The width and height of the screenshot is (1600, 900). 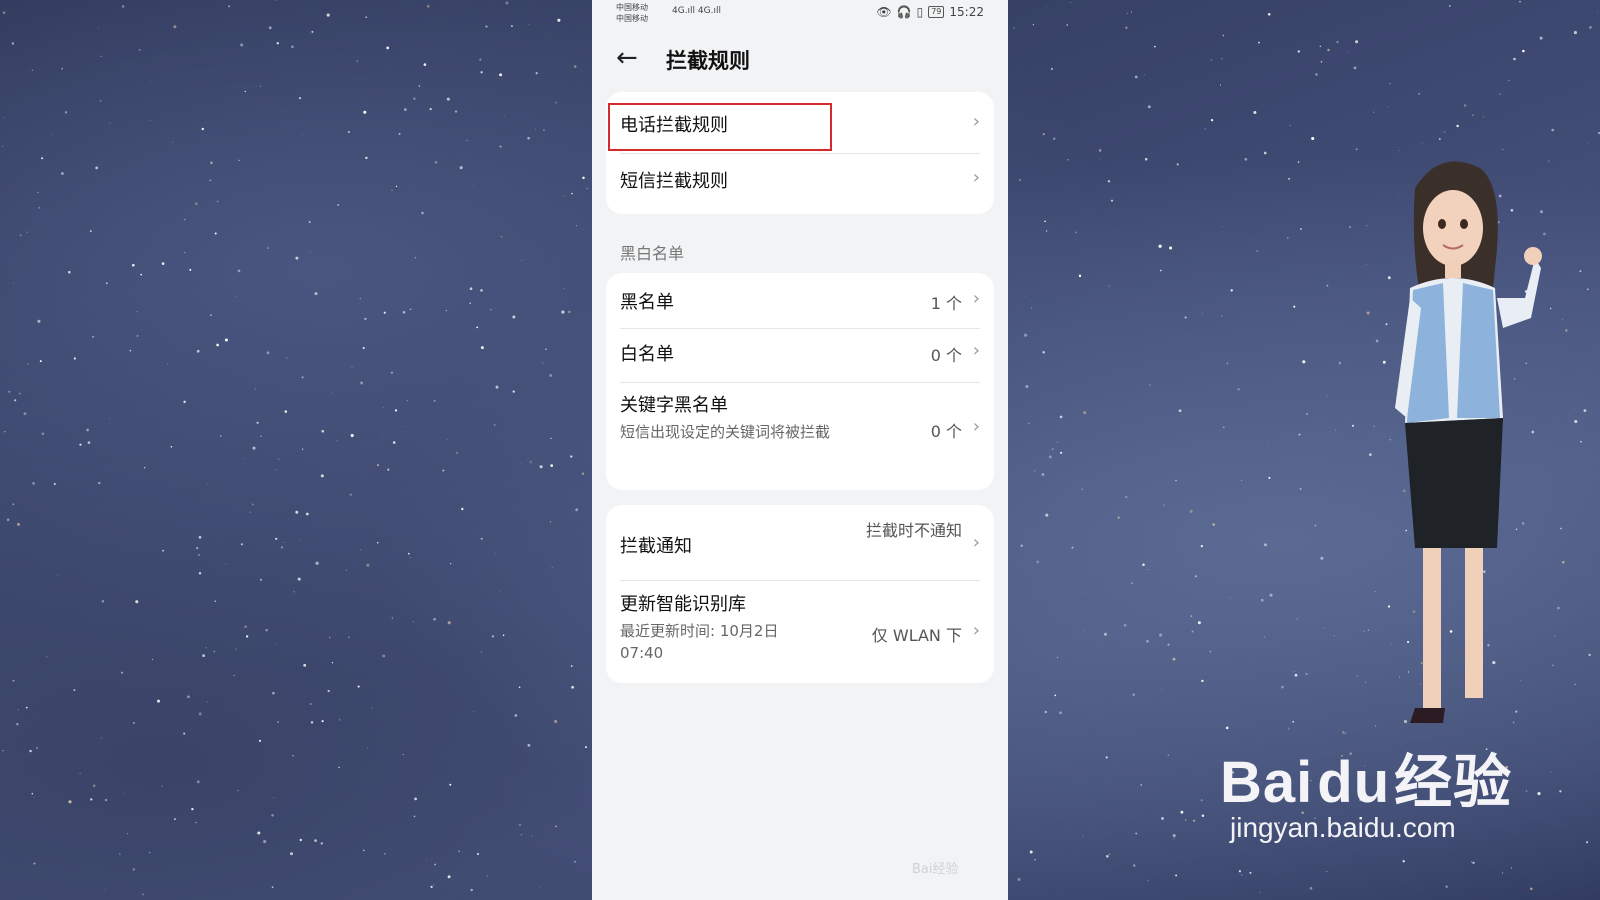 I want to click on item-value: 仅 WLAN 下, so click(x=916, y=635).